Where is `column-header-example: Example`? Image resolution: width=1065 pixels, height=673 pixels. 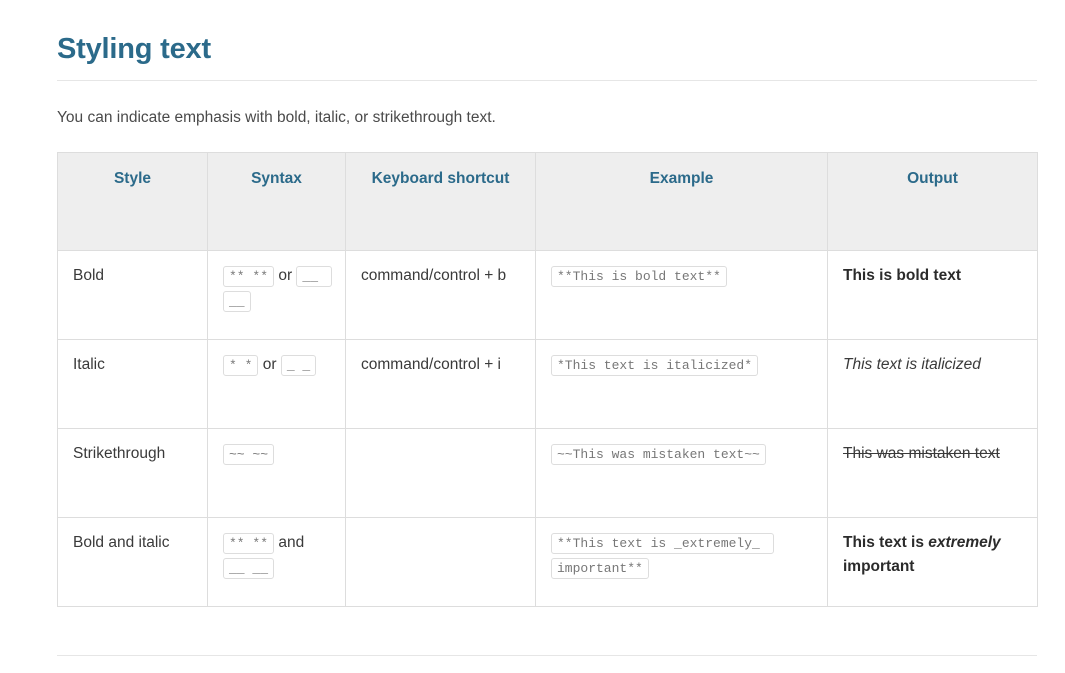
column-header-example: Example is located at coordinates (681, 201).